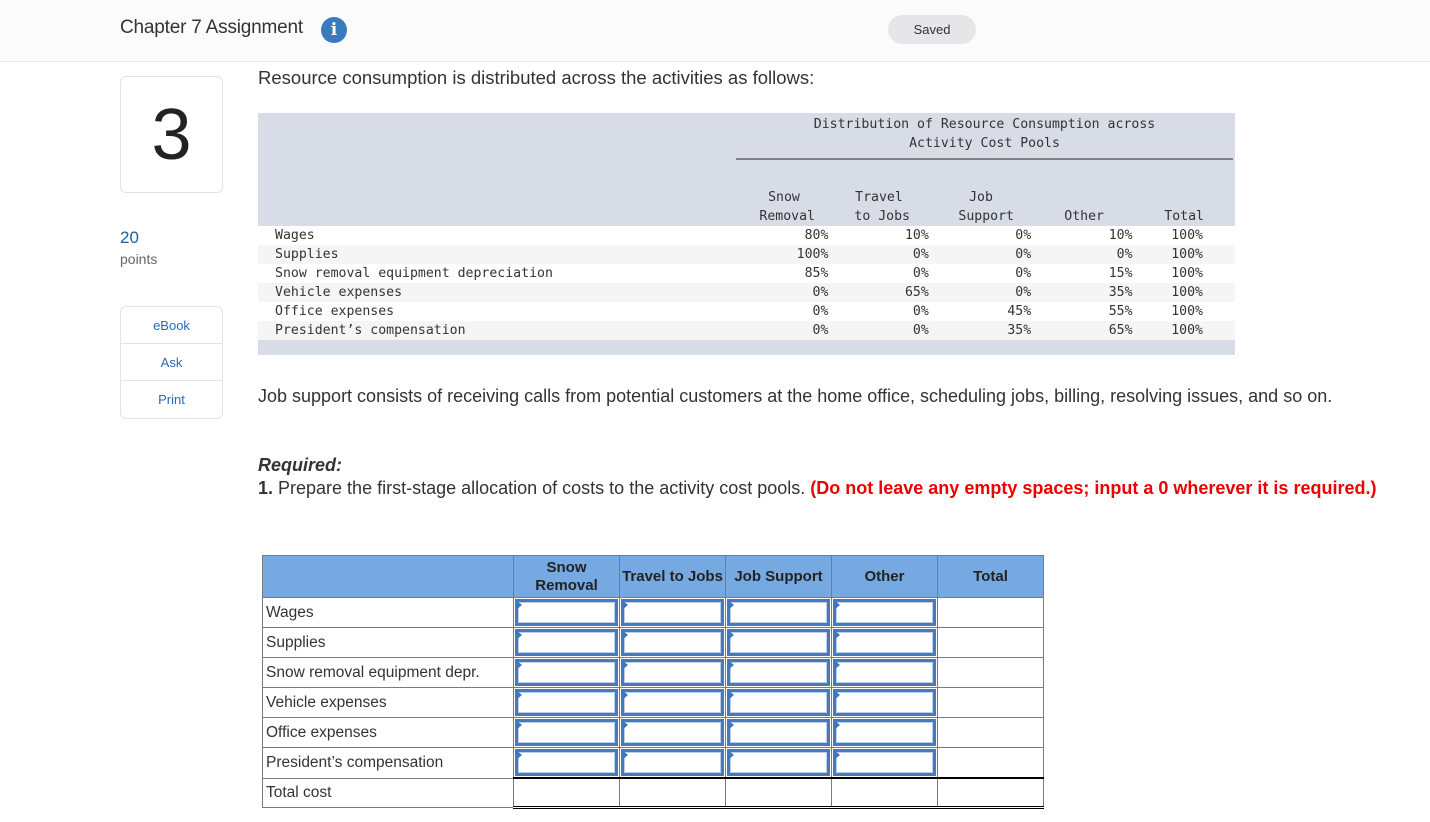 This screenshot has width=1430, height=822. I want to click on col-header-line2: Total, so click(1184, 216).